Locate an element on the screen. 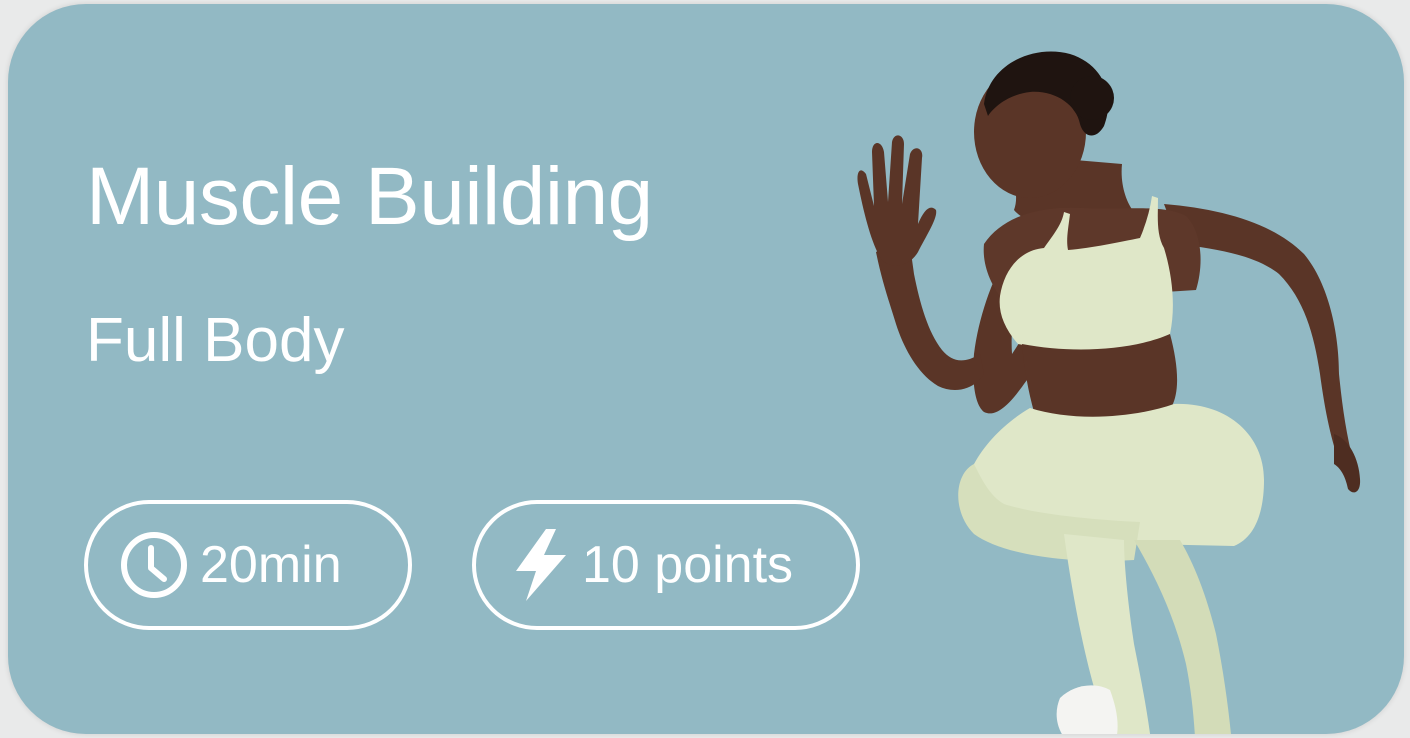  points-badge: 10 points is located at coordinates (666, 565).